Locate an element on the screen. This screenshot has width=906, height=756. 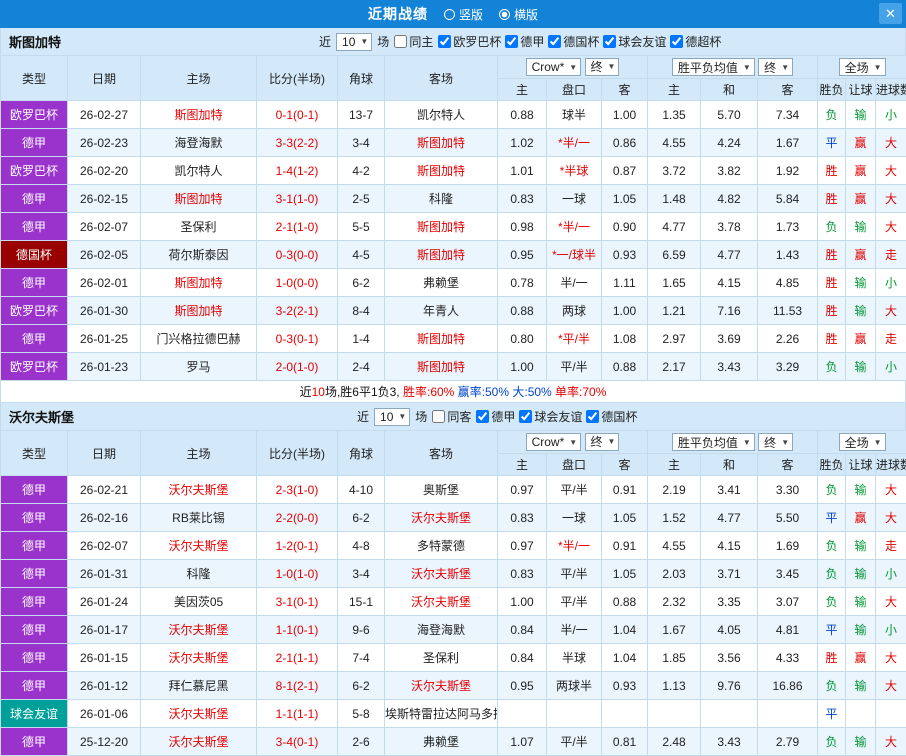
summary-segment: 大:50% is located at coordinates (530, 391).